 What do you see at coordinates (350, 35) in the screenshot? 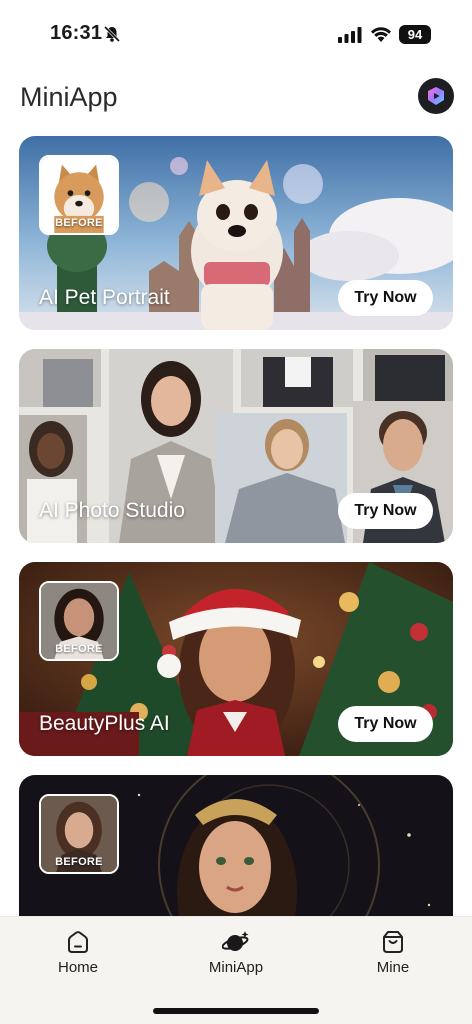
I see `signal-icon` at bounding box center [350, 35].